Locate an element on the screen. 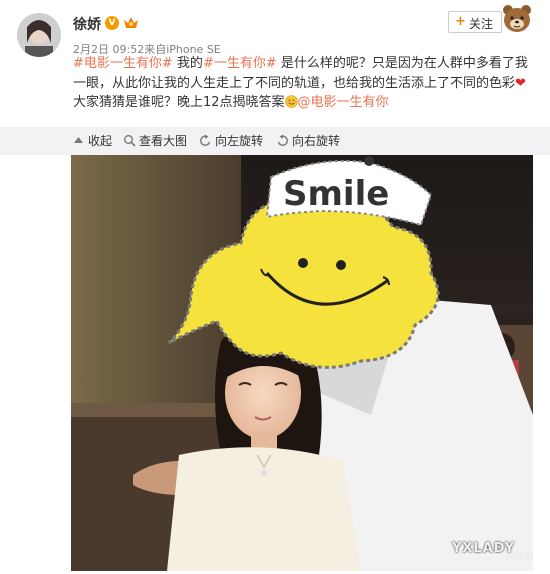 The width and height of the screenshot is (550, 574). sticker-text: Smile is located at coordinates (336, 194).